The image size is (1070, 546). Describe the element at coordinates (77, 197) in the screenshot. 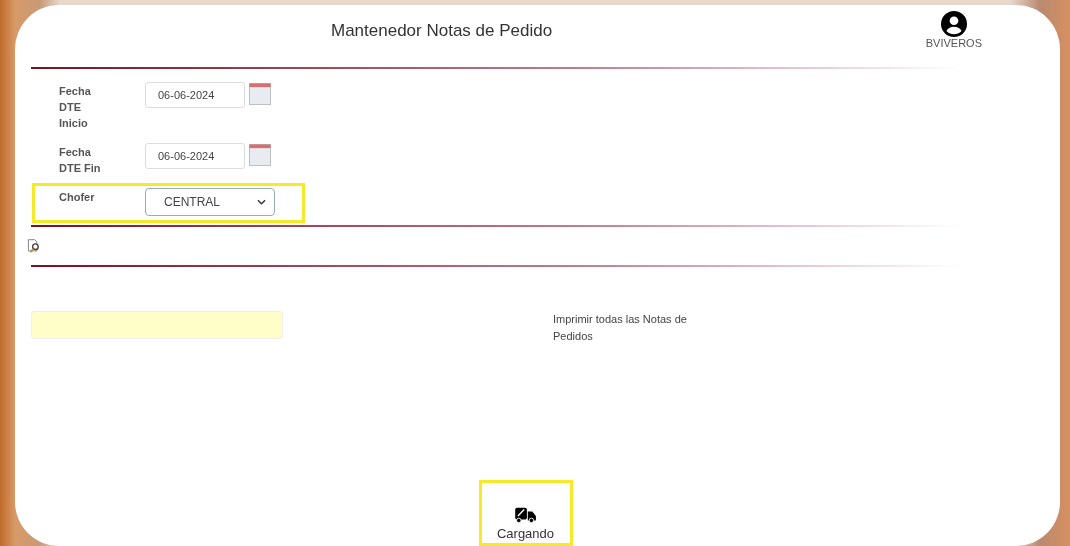

I see `field-label: Chofer` at that location.